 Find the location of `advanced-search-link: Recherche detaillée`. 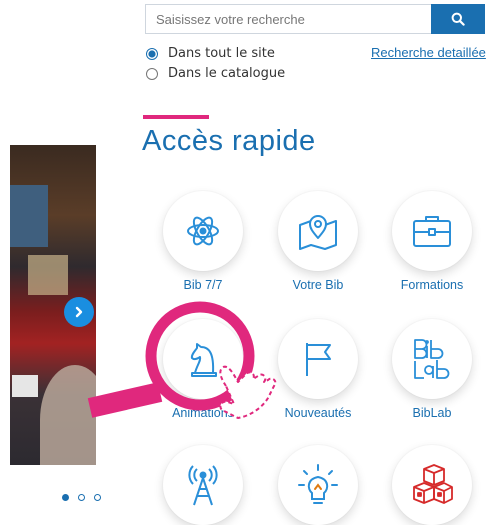

advanced-search-link: Recherche detaillée is located at coordinates (428, 52).